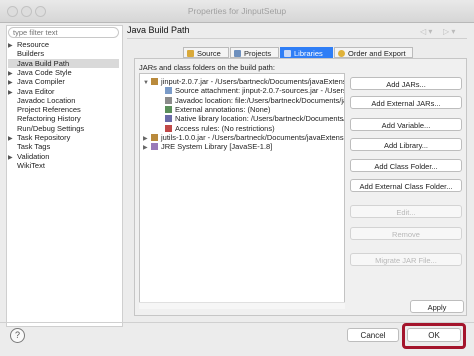  Describe the element at coordinates (426, 31) in the screenshot. I see `back-arrow-icon: ◁ ▾` at that location.